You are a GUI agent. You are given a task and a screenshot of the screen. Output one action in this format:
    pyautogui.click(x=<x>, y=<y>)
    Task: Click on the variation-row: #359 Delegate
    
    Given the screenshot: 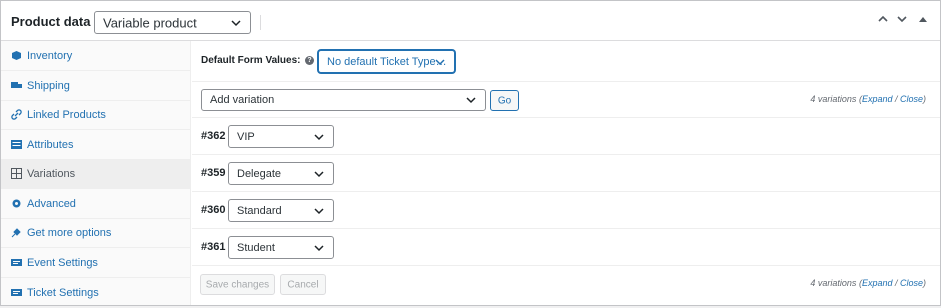 What is the action you would take?
    pyautogui.click(x=566, y=173)
    